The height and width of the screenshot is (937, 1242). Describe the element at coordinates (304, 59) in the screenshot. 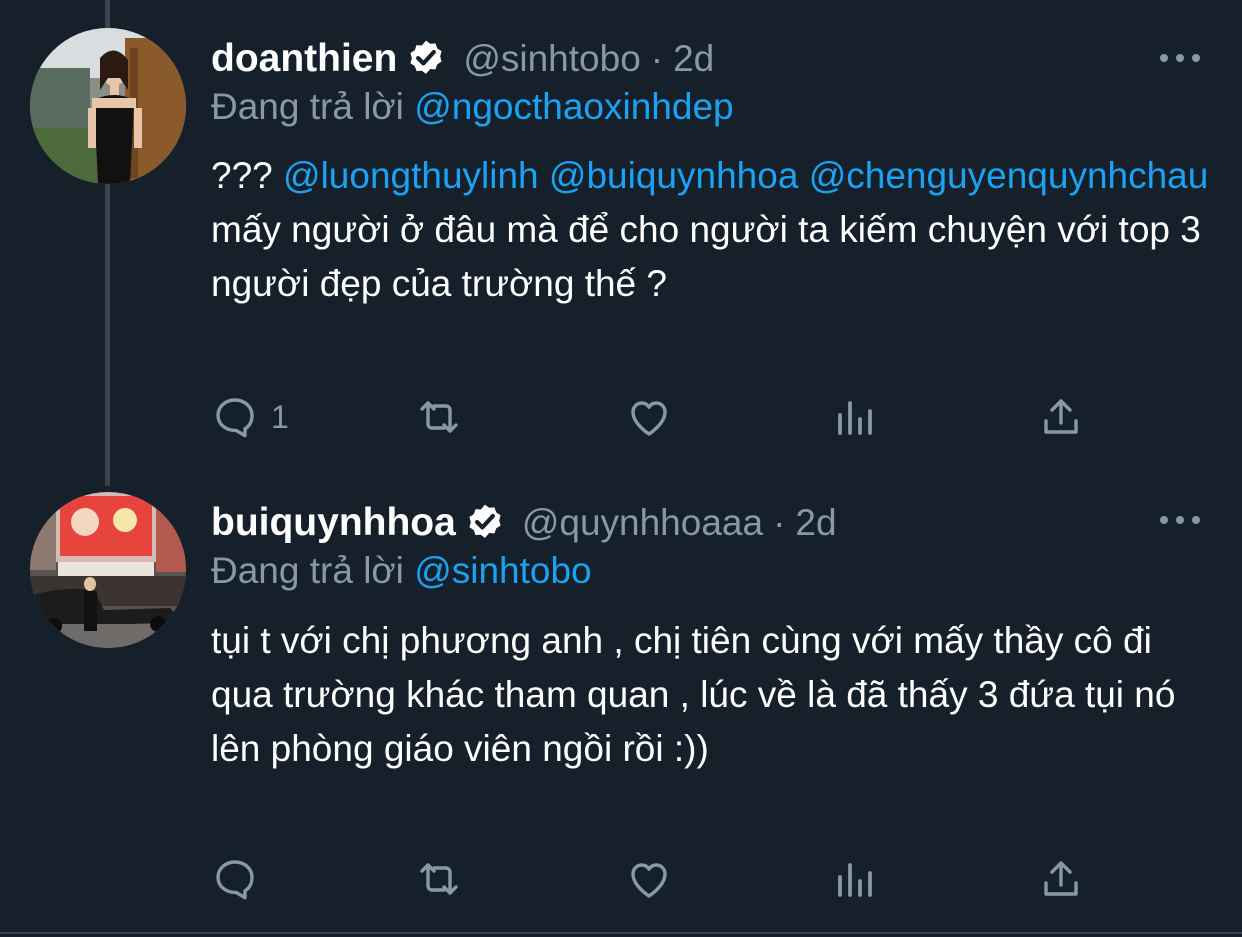

I see `display-name: doanthien` at that location.